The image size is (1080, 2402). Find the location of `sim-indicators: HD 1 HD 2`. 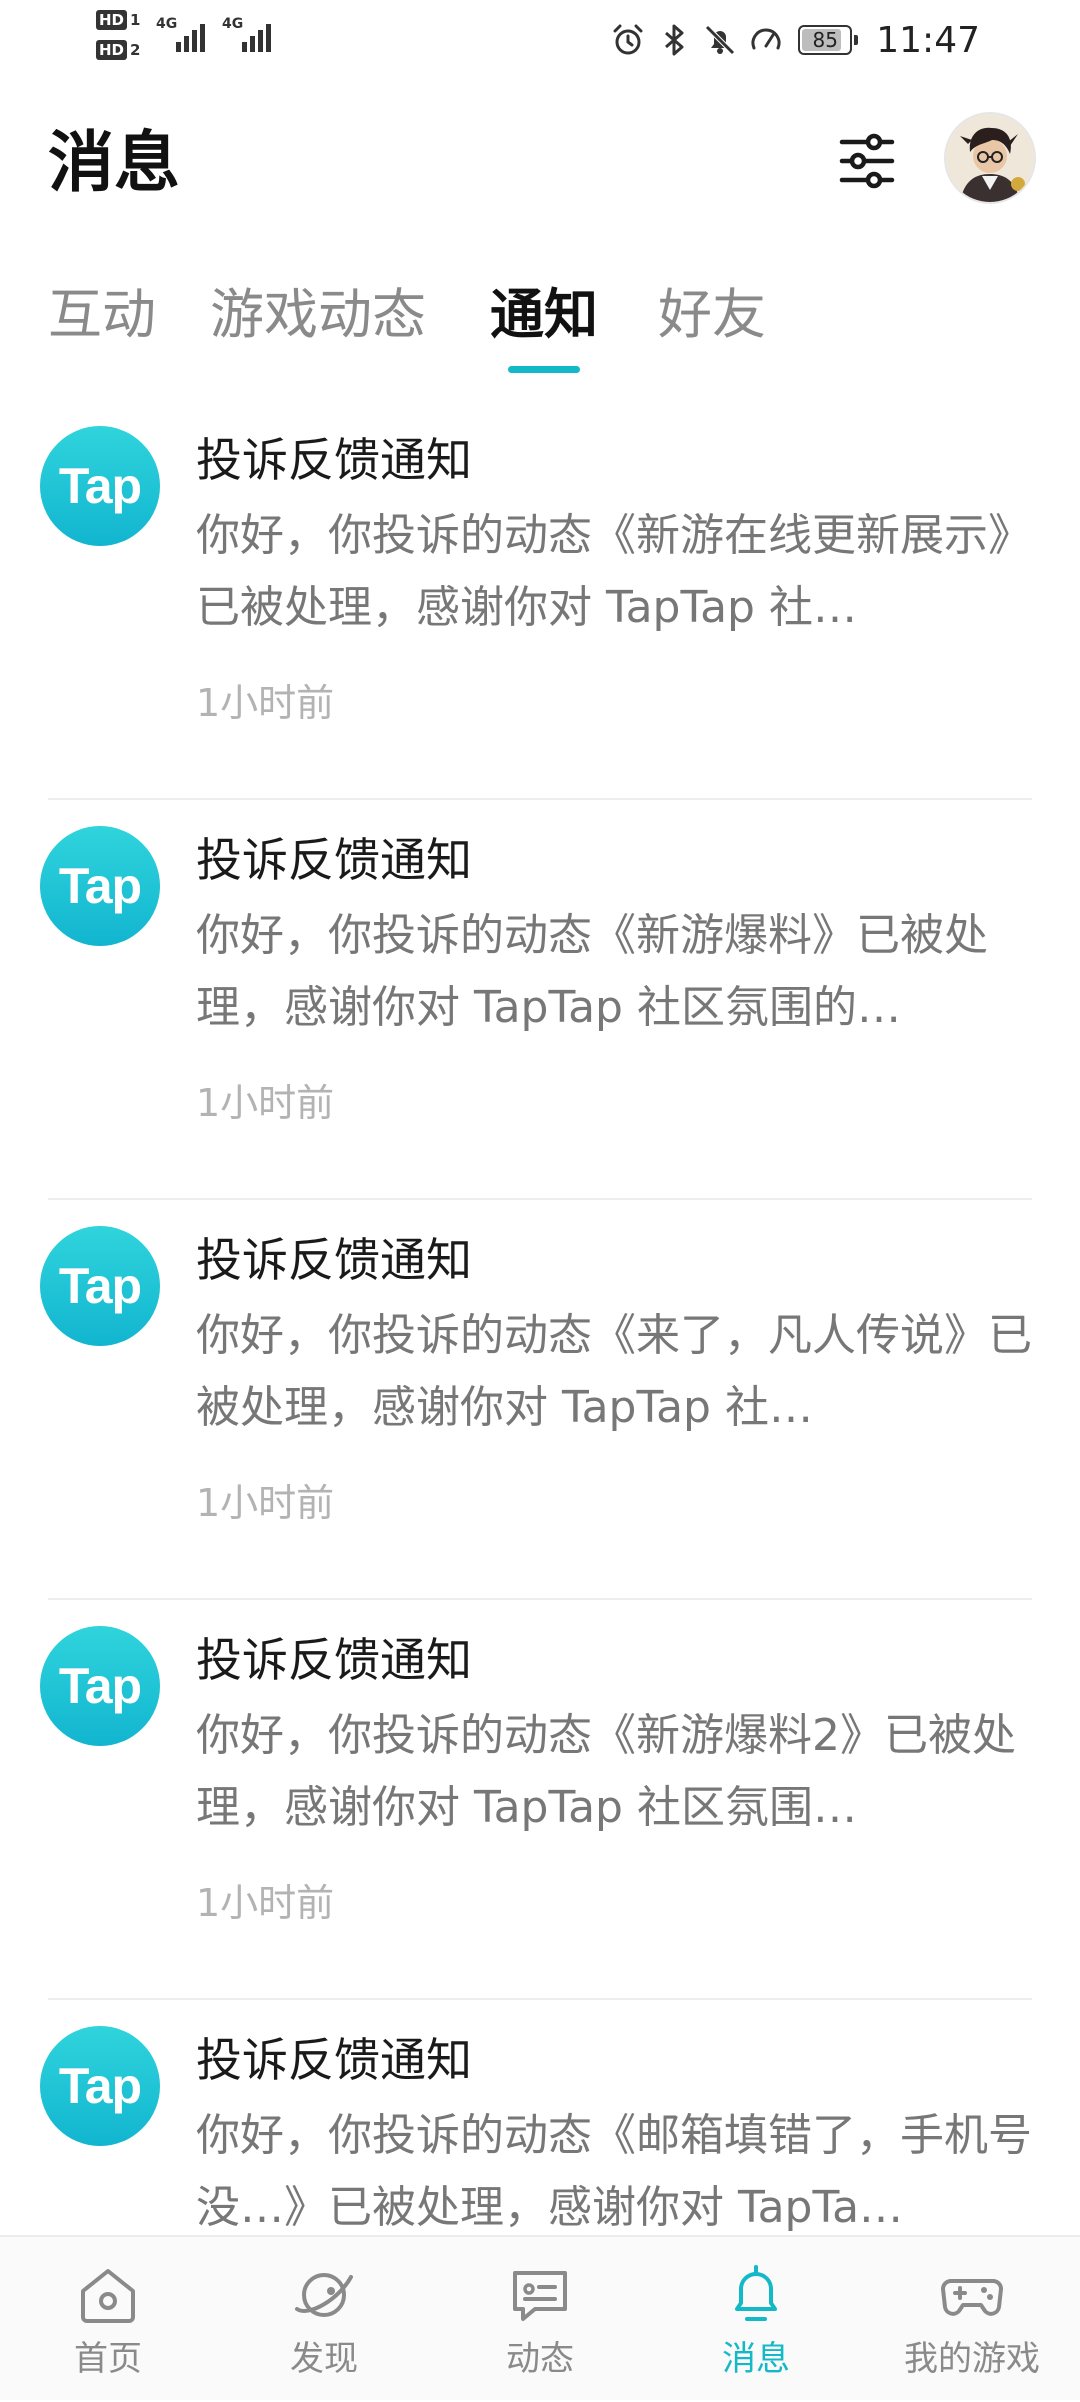

sim-indicators: HD 1 HD 2 is located at coordinates (121, 39).